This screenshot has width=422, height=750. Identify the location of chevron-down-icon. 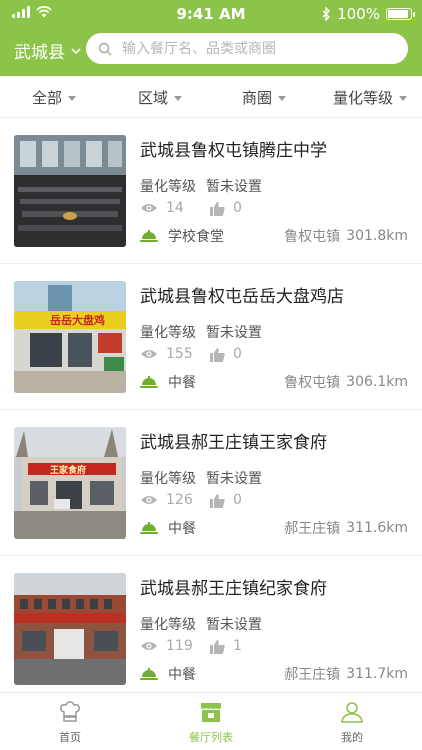
(76, 50).